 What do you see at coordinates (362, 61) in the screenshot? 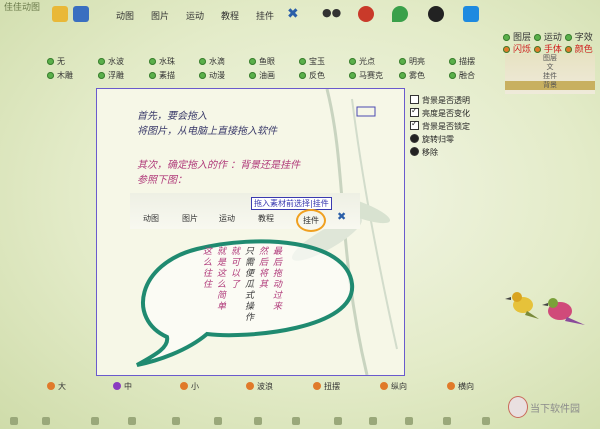
I see `effect-option: 光点` at bounding box center [362, 61].